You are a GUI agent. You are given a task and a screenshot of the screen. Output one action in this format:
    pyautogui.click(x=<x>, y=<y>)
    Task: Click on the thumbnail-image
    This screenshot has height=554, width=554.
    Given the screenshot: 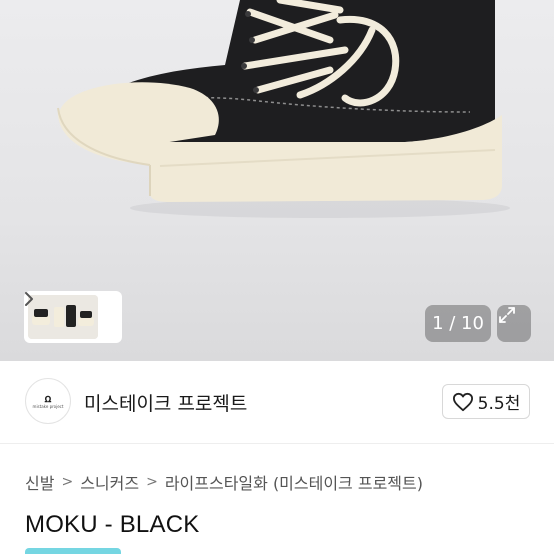 What is the action you would take?
    pyautogui.click(x=63, y=317)
    